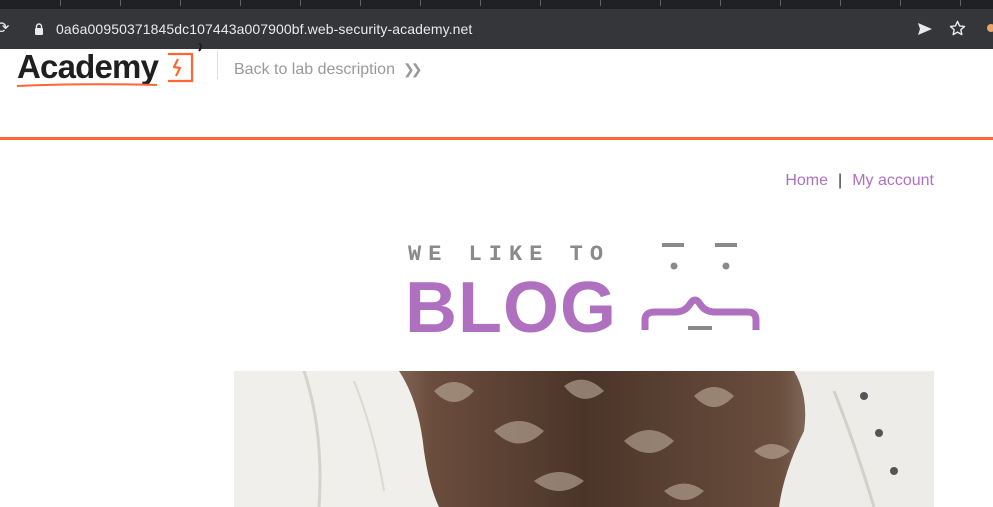  Describe the element at coordinates (700, 286) in the screenshot. I see `face-icon` at that location.